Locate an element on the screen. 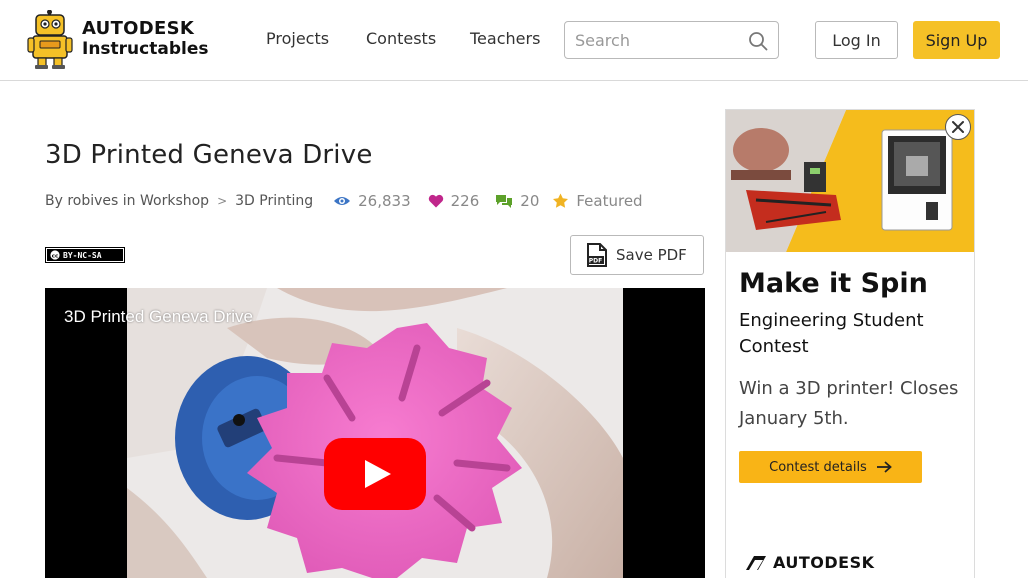 The image size is (1028, 578). cc-license-icon: cc BY-NC-SA is located at coordinates (85, 255).